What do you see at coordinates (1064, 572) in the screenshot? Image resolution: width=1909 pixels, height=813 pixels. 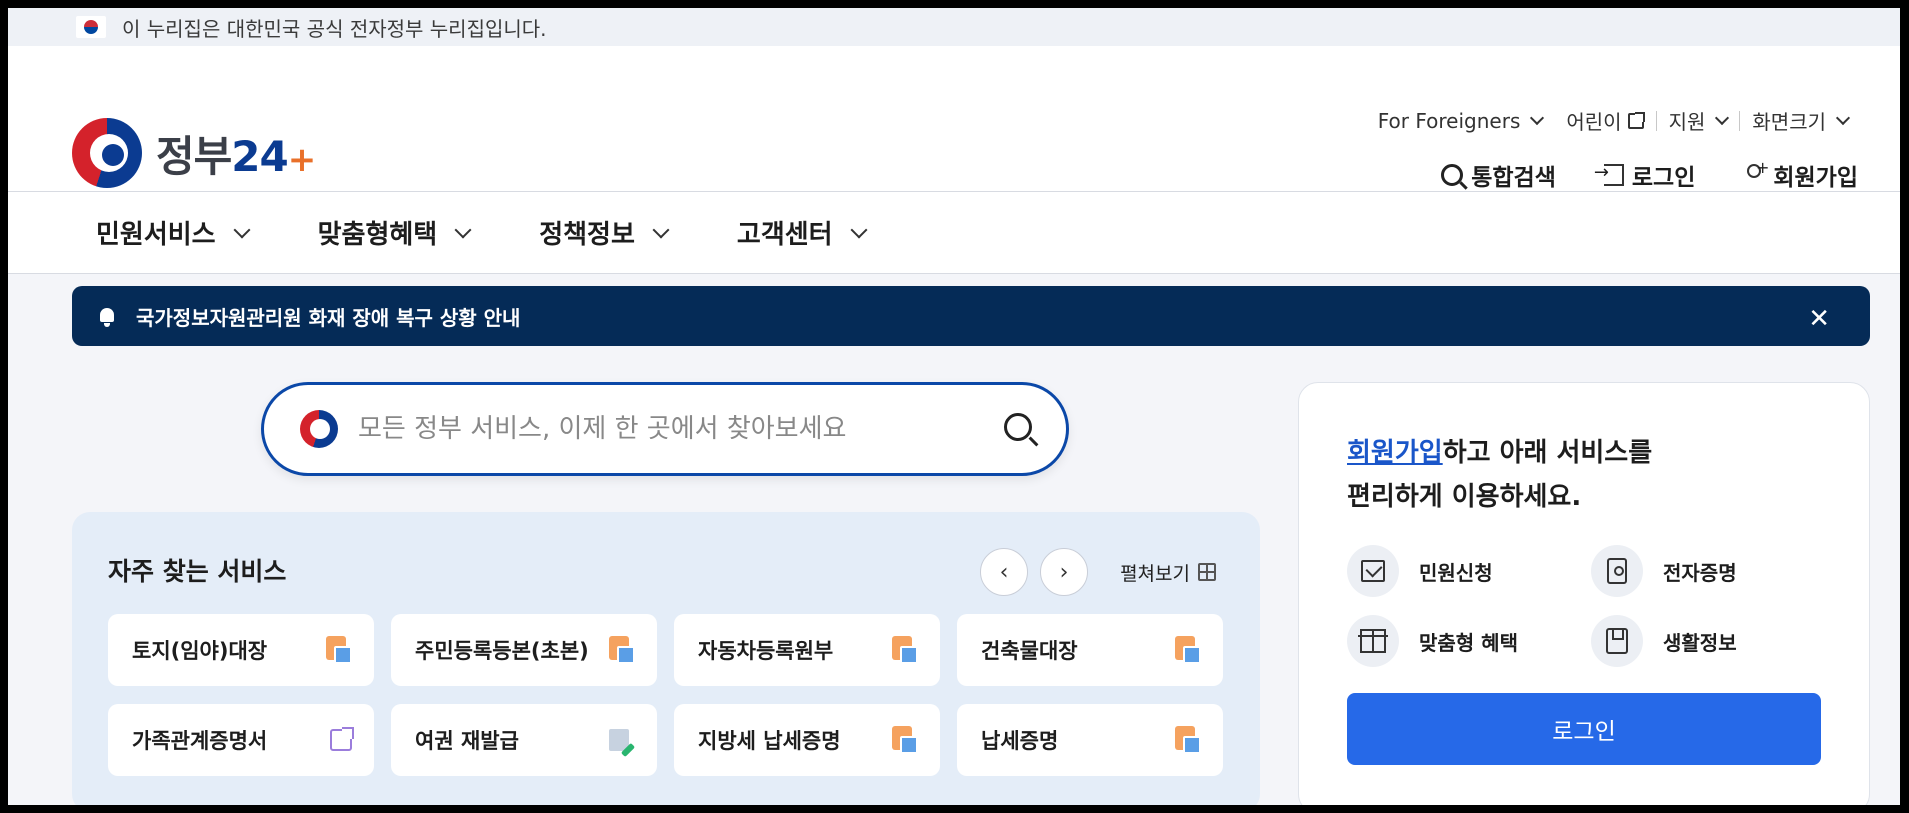 I see `chevron-right-icon: ›` at bounding box center [1064, 572].